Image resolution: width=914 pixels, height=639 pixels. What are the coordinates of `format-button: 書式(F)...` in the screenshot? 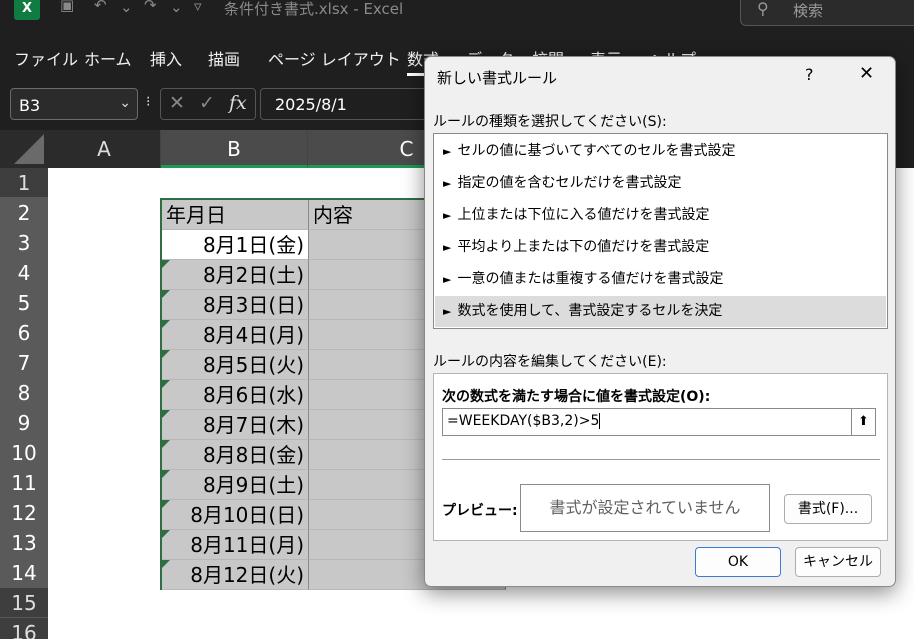 It's located at (828, 509).